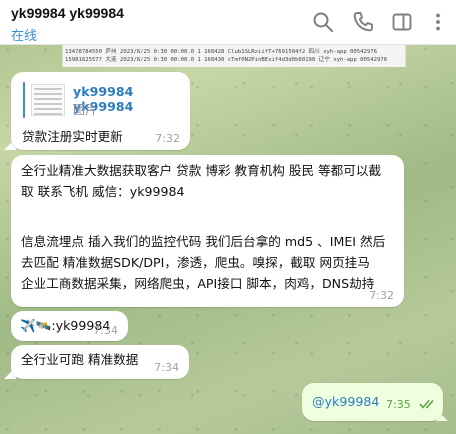 This screenshot has width=456, height=434. What do you see at coordinates (24, 100) in the screenshot?
I see `reply-accent-bar` at bounding box center [24, 100].